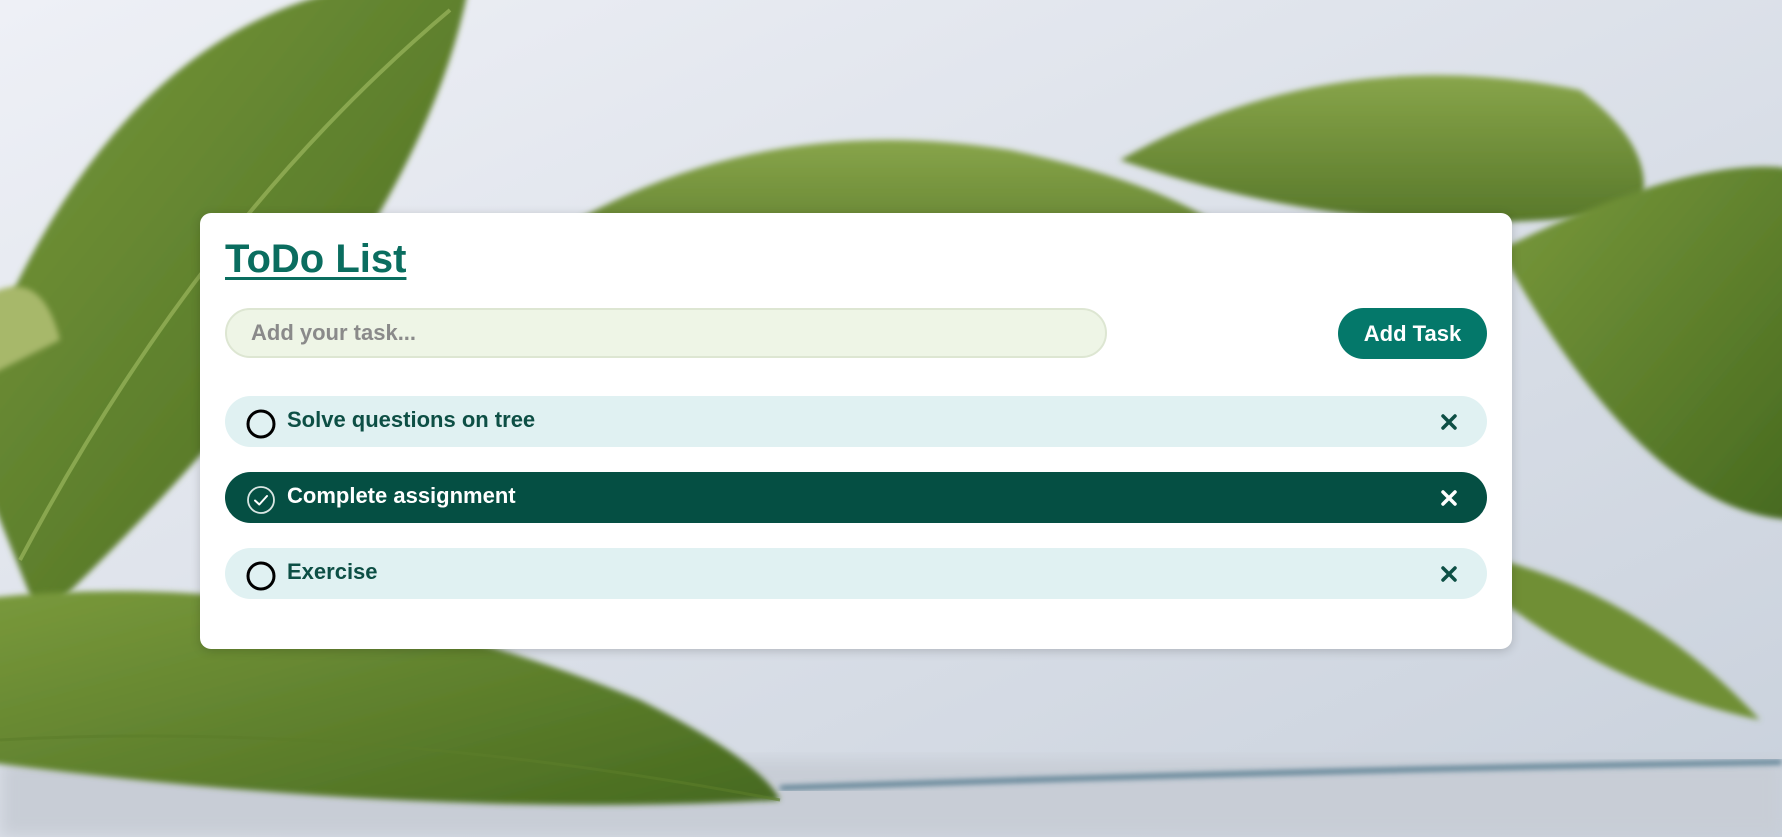 The height and width of the screenshot is (837, 1782). I want to click on task-label: Solve questions on tree, so click(411, 419).